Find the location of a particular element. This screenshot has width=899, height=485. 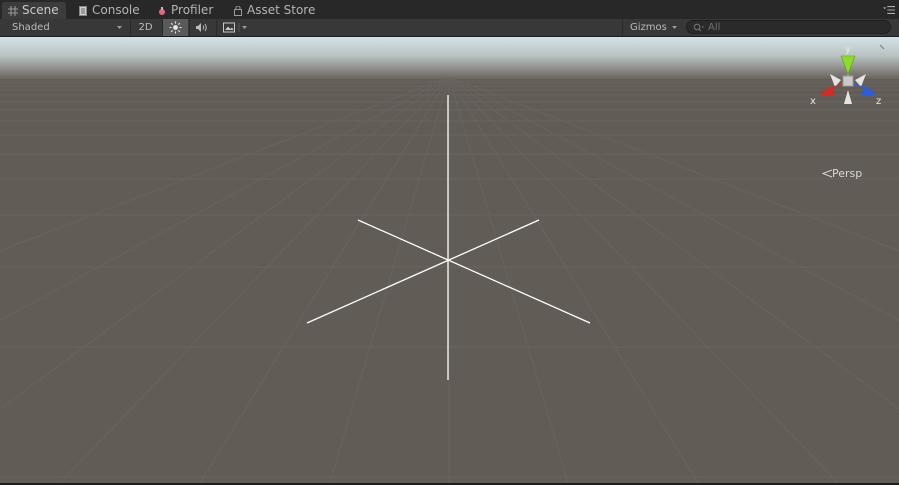

gizmo-lock-icon is located at coordinates (882, 47).